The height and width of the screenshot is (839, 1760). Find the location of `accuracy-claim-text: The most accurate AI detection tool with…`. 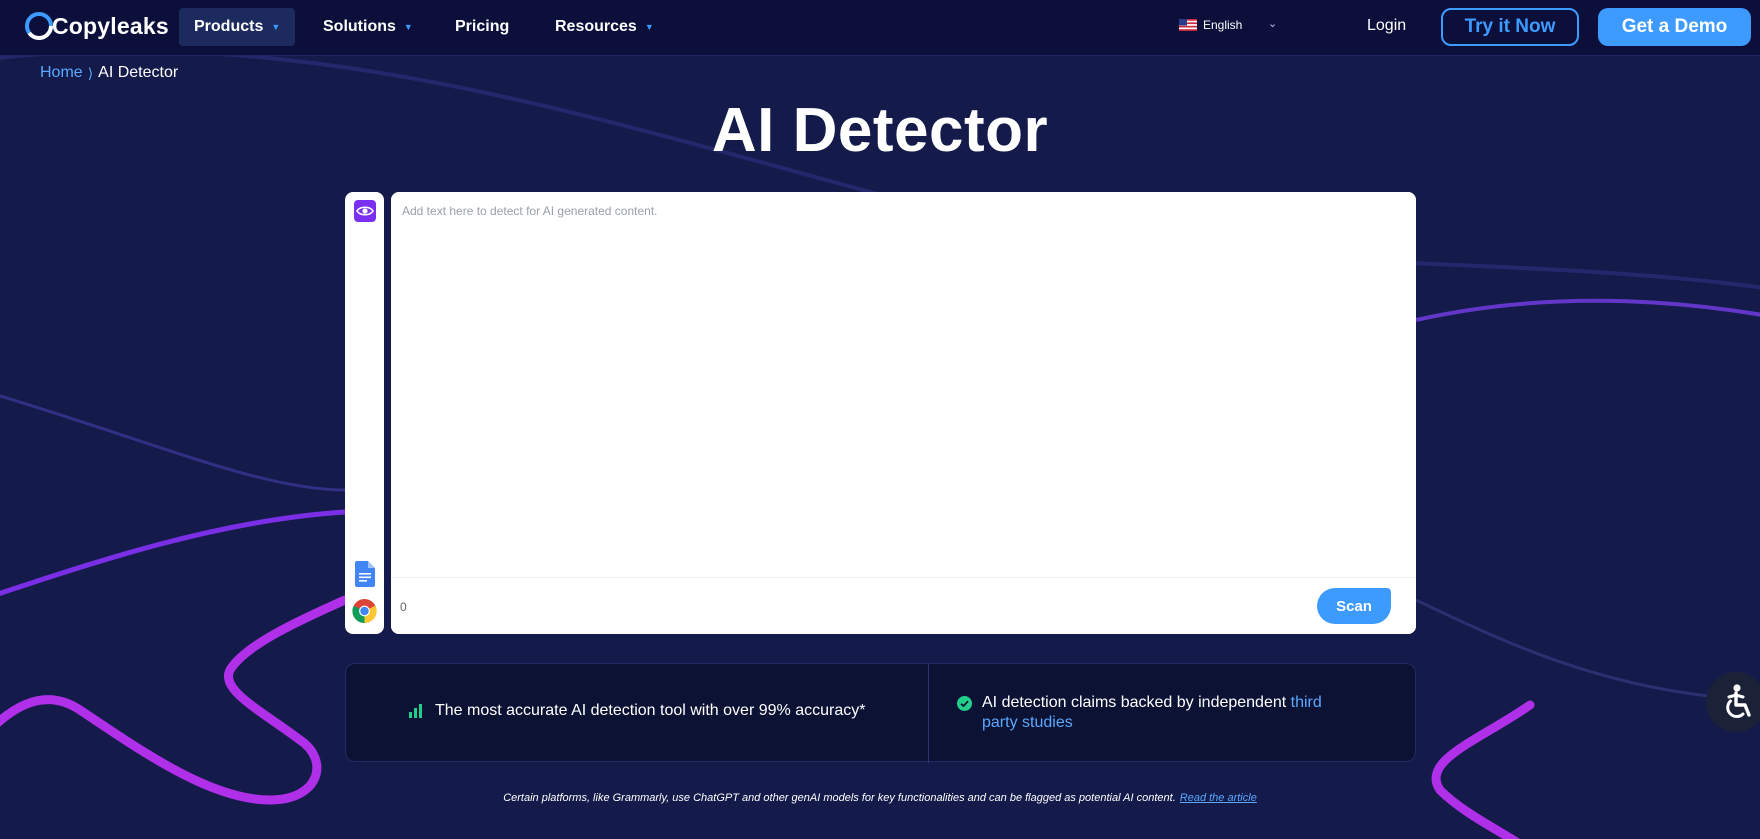

accuracy-claim-text: The most accurate AI detection tool with… is located at coordinates (650, 710).